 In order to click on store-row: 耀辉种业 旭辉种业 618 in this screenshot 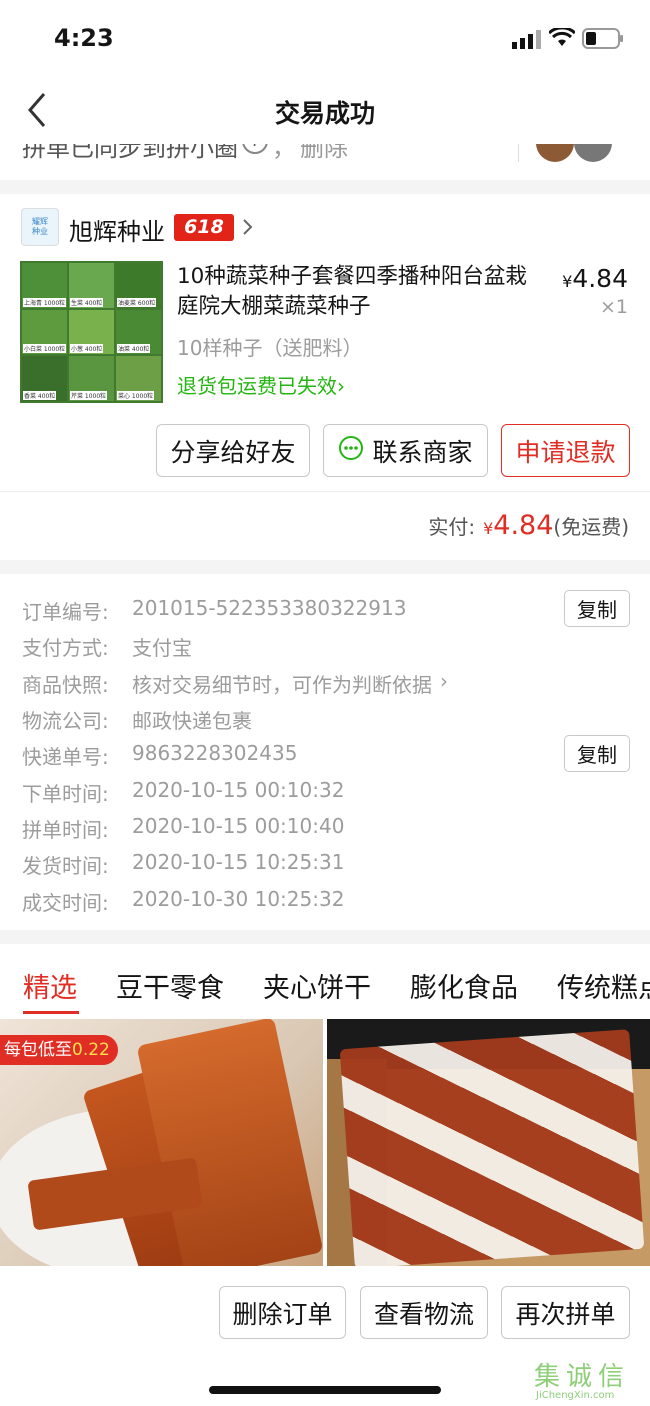, I will do `click(325, 228)`.